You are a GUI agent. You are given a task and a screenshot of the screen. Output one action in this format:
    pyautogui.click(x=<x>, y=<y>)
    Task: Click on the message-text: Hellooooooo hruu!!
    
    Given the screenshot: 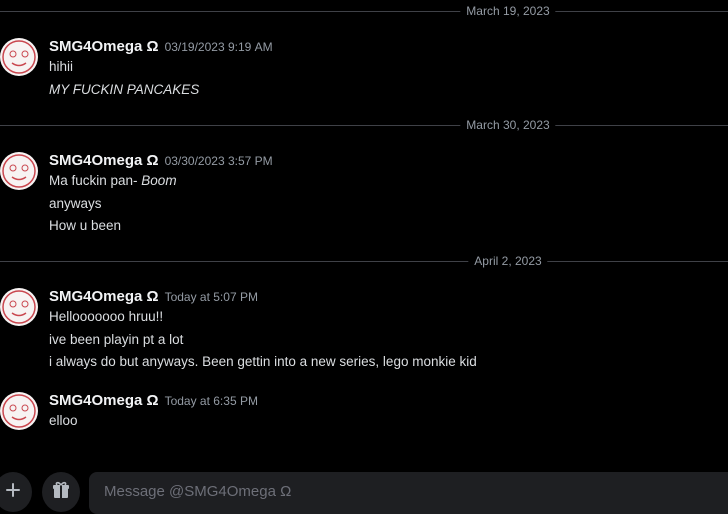 What is the action you would take?
    pyautogui.click(x=106, y=316)
    